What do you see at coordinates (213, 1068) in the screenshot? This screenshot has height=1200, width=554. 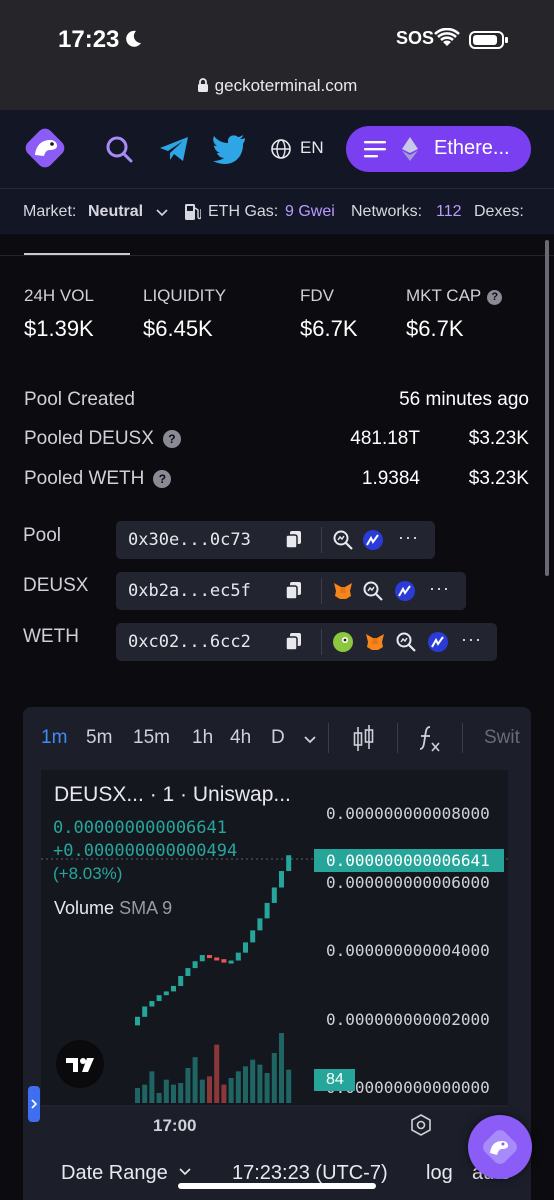 I see `volume-bars` at bounding box center [213, 1068].